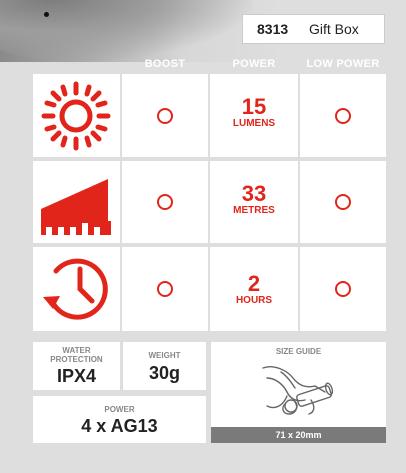 This screenshot has width=406, height=473. What do you see at coordinates (334, 29) in the screenshot?
I see `product-name: Gift Box` at bounding box center [334, 29].